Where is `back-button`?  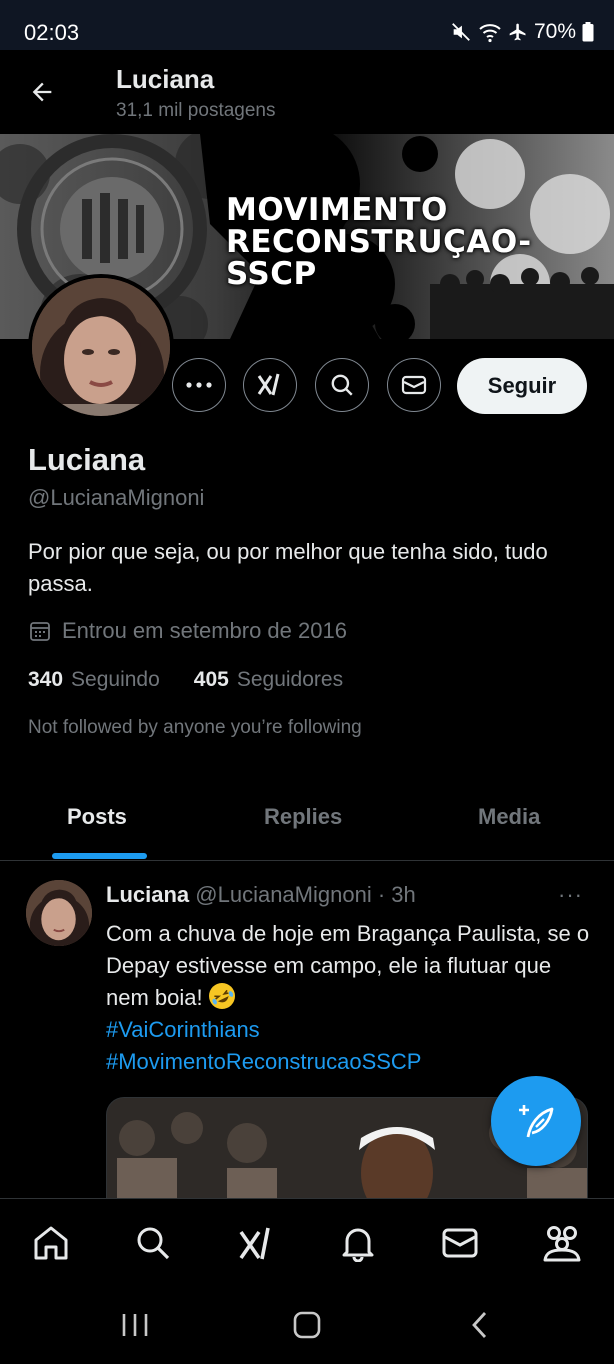 back-button is located at coordinates (42, 92).